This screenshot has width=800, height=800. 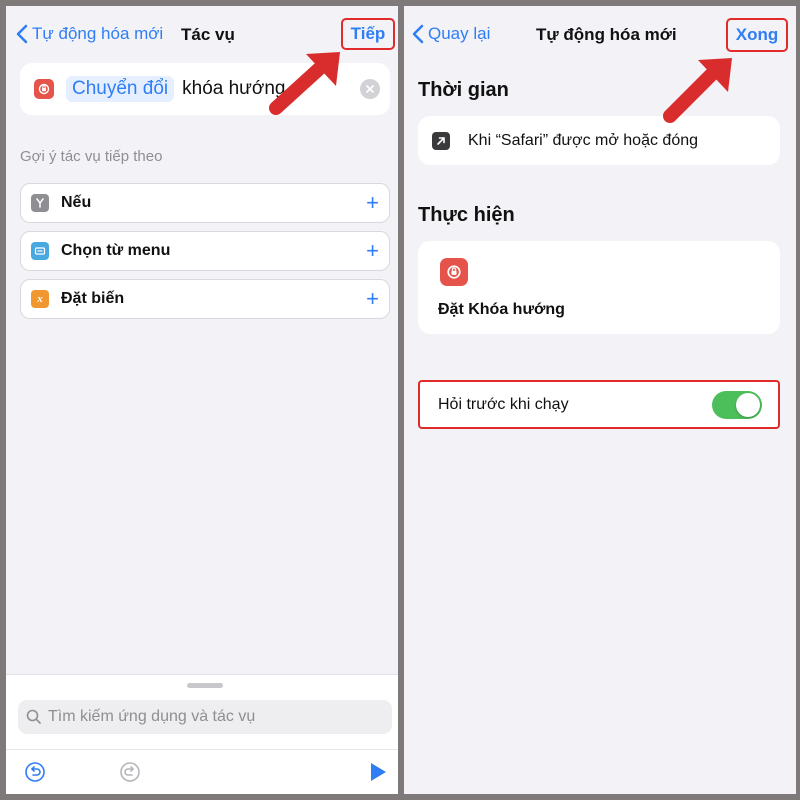 What do you see at coordinates (466, 215) in the screenshot?
I see `do-section-header: Thực hiện` at bounding box center [466, 215].